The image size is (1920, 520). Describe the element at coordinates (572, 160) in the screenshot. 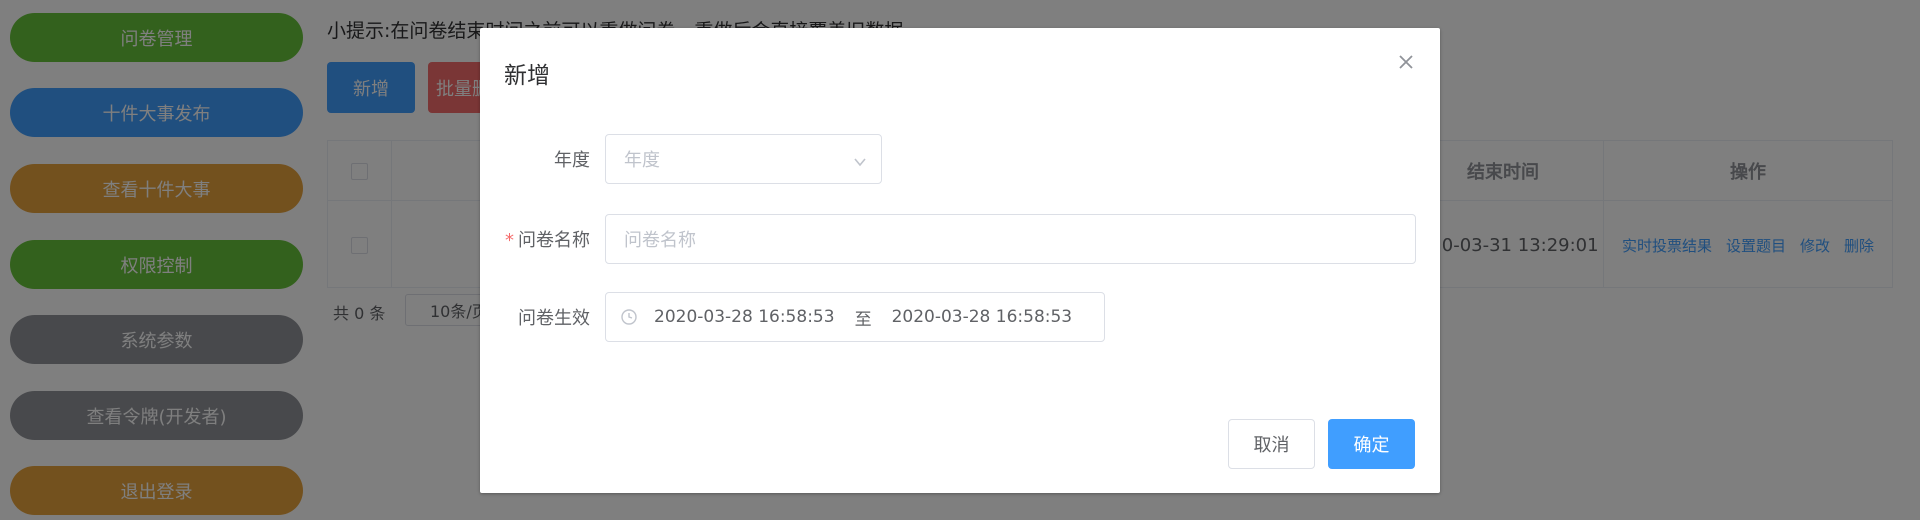

I see `year-label: 年度` at that location.